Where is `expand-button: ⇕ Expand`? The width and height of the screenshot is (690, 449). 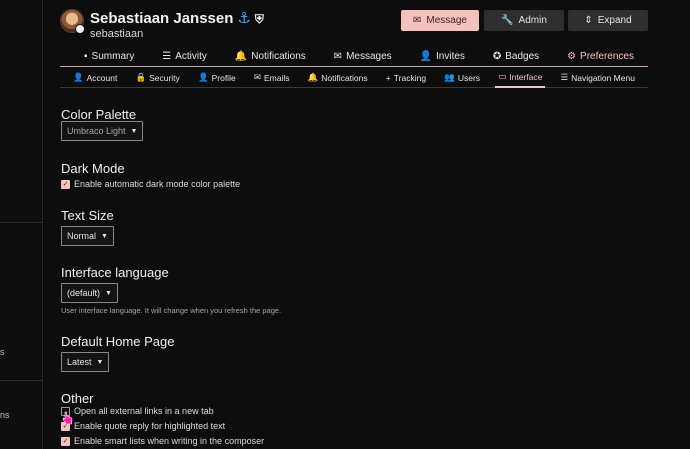 expand-button: ⇕ Expand is located at coordinates (608, 20).